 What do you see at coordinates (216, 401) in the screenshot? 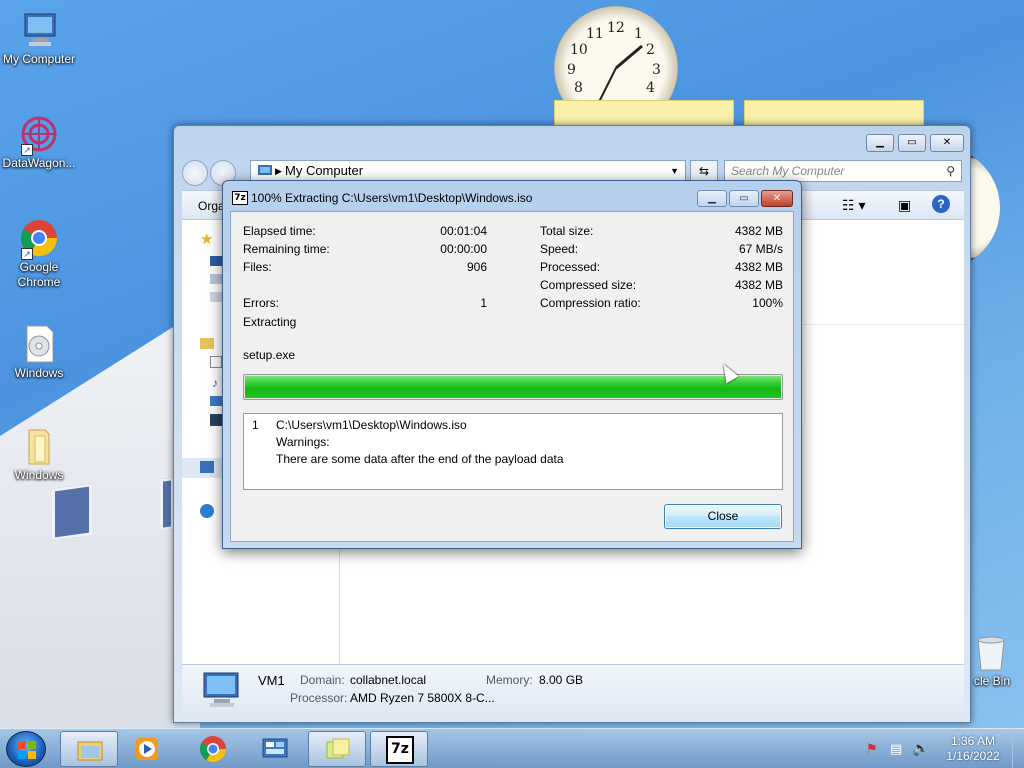
I see `pictures-icon` at bounding box center [216, 401].